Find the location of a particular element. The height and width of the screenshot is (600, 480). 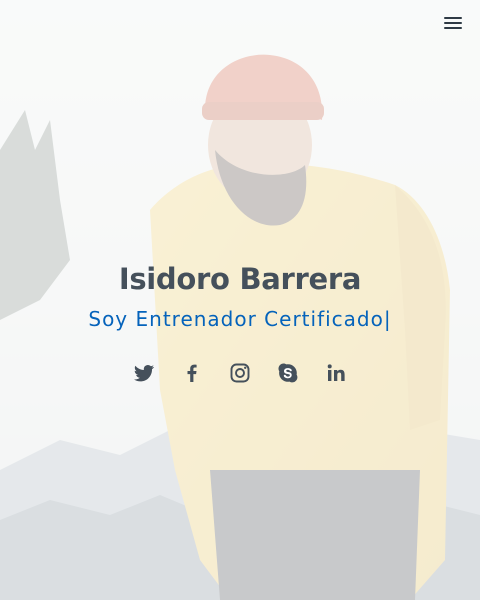

social-links is located at coordinates (240, 373).